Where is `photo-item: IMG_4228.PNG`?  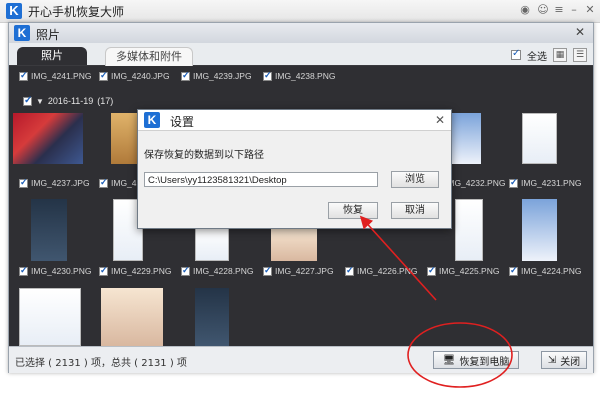 photo-item: IMG_4228.PNG is located at coordinates (217, 271).